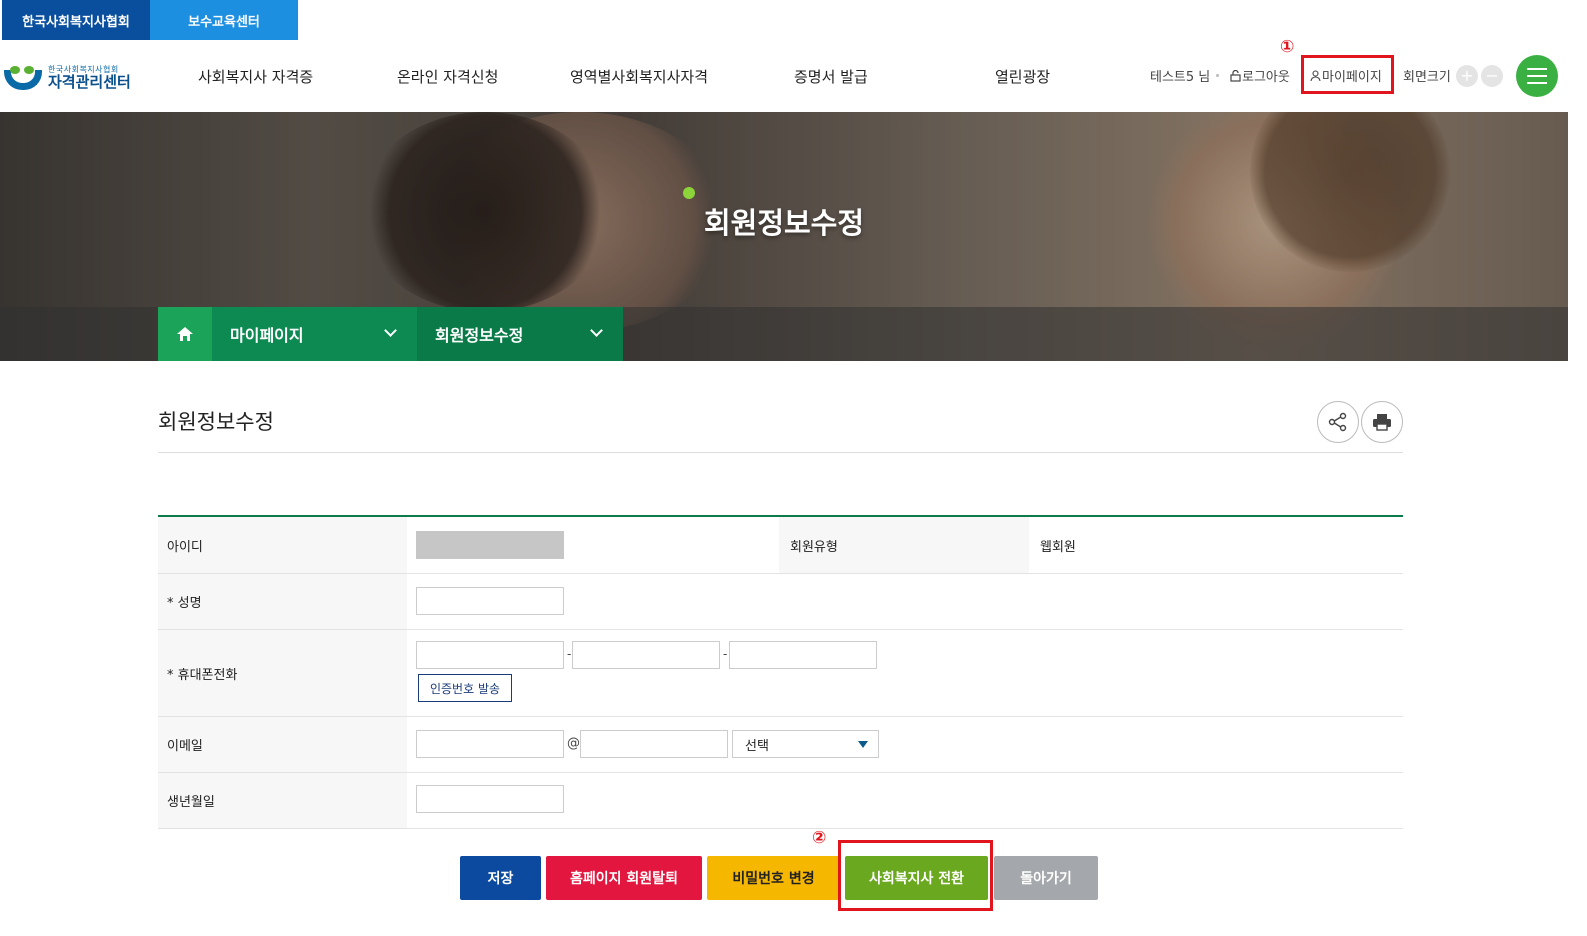  What do you see at coordinates (1266, 77) in the screenshot?
I see `logout-label: 로그아웃` at bounding box center [1266, 77].